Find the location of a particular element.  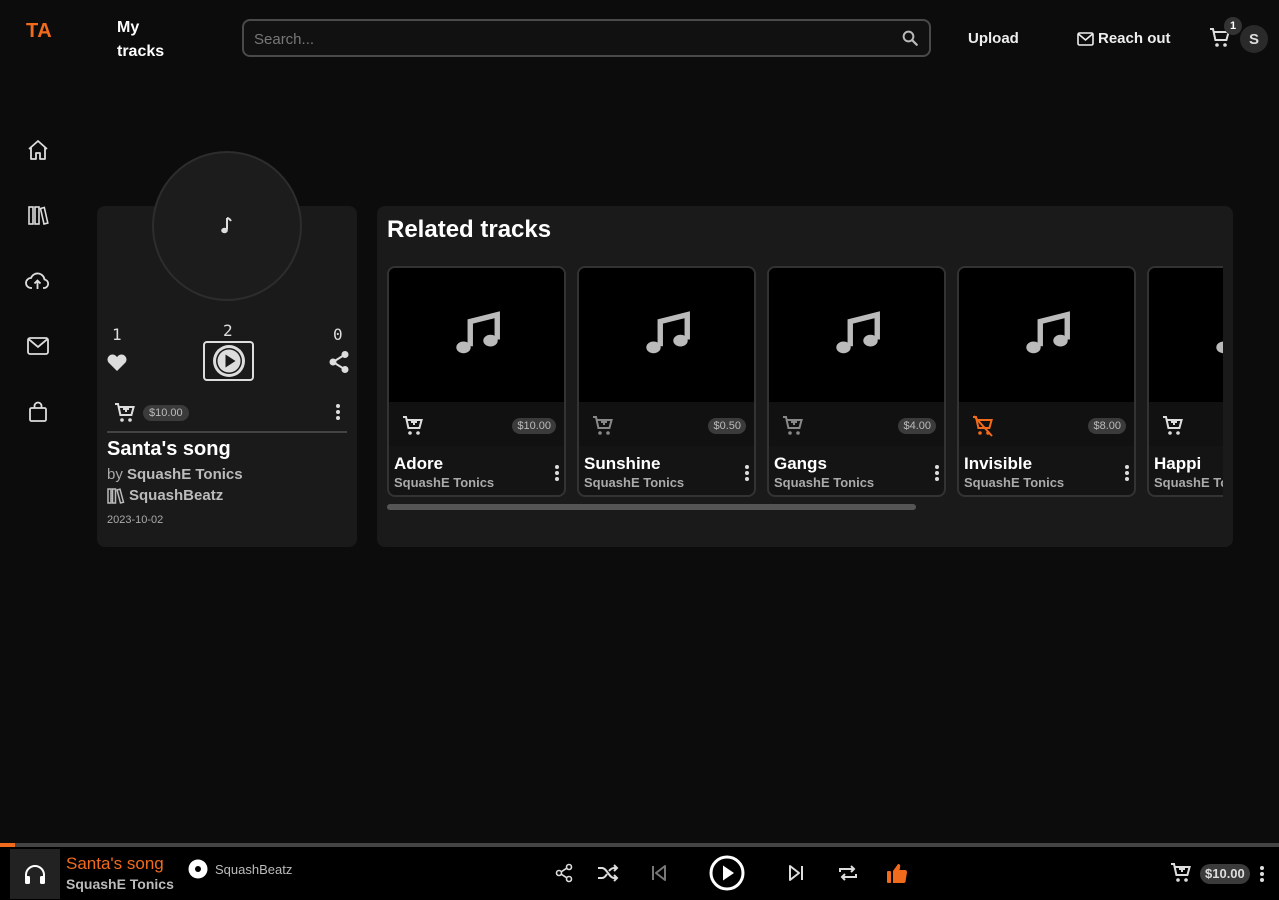

play-pause-button is located at coordinates (727, 873).